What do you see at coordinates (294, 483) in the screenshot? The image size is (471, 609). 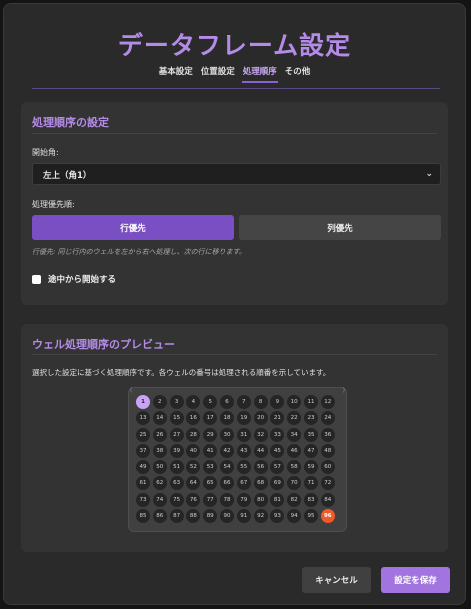 I see `well-cell: 70` at bounding box center [294, 483].